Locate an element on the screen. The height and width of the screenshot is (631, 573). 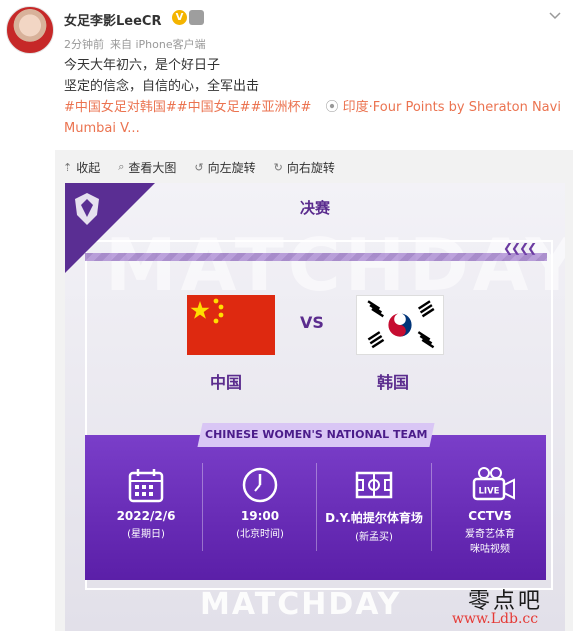
korea-flag-icon is located at coordinates (400, 325).